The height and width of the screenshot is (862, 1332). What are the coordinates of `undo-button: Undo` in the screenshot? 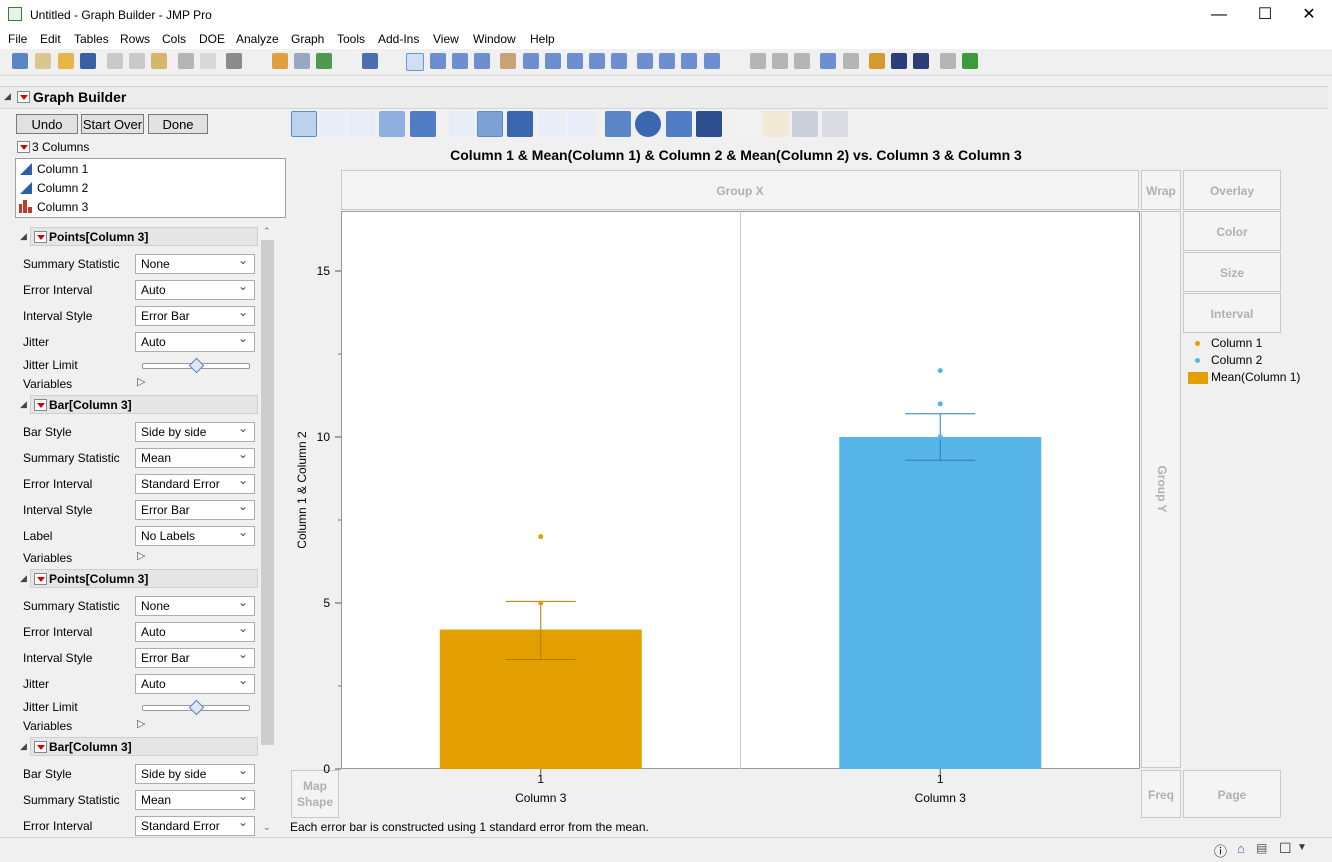 It's located at (47, 124).